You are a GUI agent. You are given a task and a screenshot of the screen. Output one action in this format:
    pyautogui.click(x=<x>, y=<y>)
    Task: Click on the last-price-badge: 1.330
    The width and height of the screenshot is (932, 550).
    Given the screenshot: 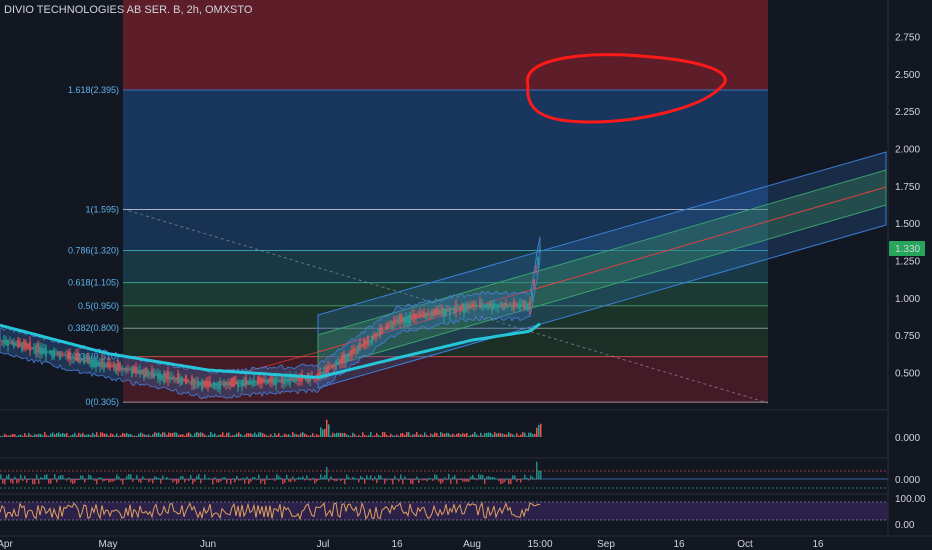 What is the action you would take?
    pyautogui.click(x=907, y=248)
    